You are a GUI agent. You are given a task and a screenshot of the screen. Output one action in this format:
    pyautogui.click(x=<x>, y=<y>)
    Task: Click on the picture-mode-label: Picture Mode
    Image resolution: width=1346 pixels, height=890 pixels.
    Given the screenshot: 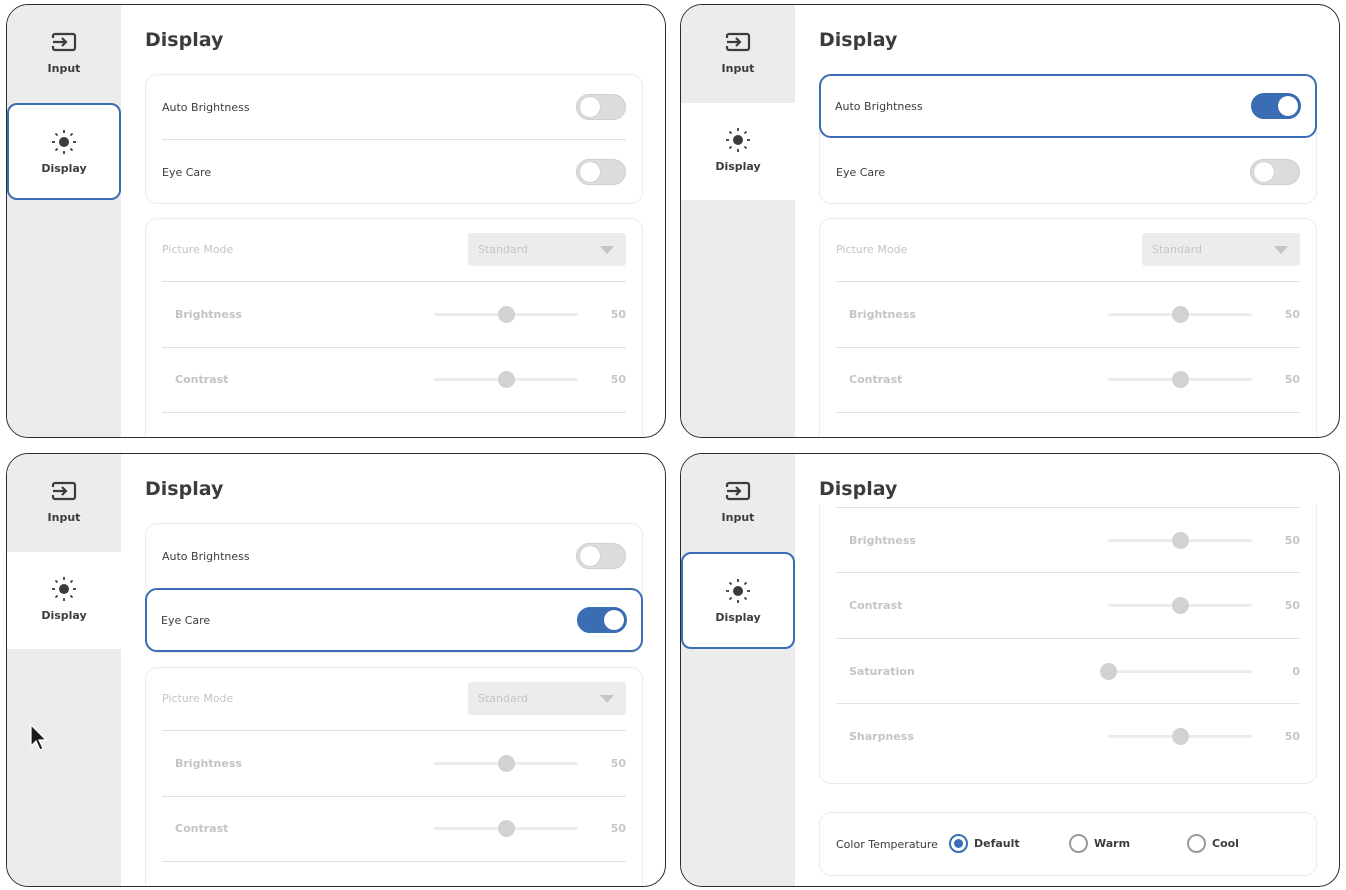 What is the action you would take?
    pyautogui.click(x=872, y=249)
    